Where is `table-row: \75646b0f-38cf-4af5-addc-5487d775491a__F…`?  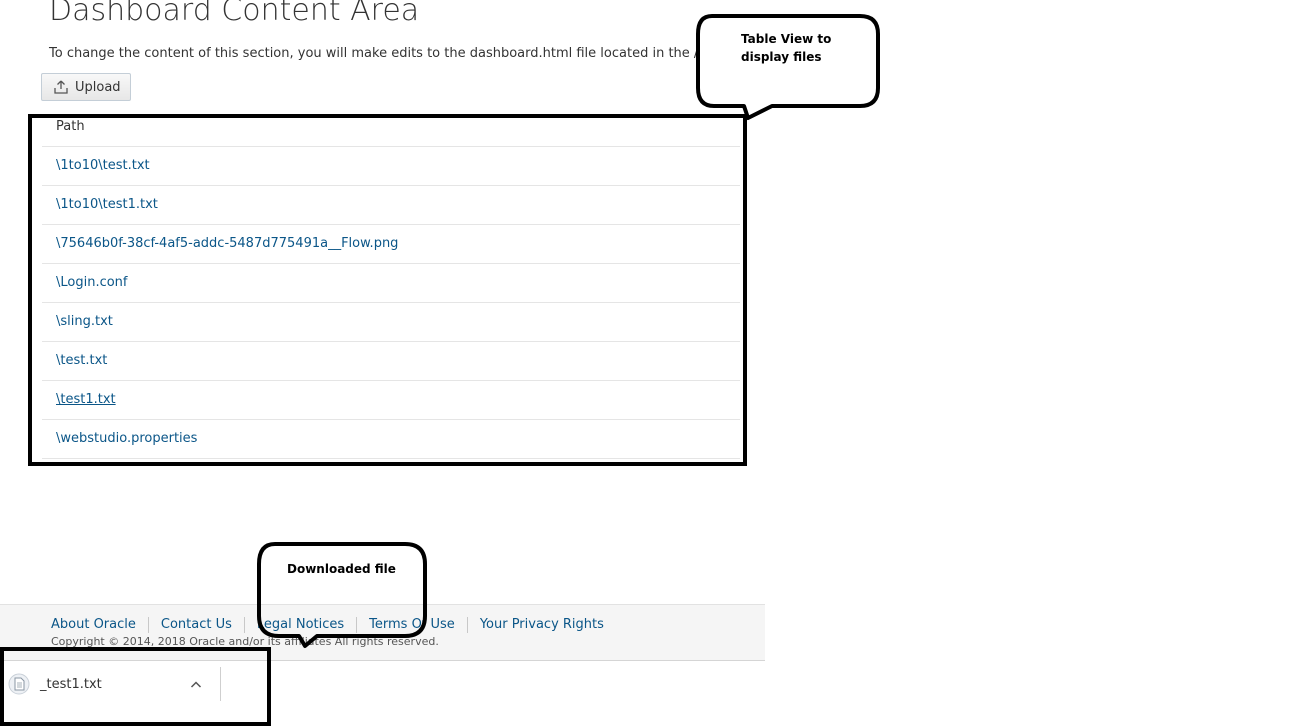
table-row: \75646b0f-38cf-4af5-addc-5487d775491a__F… is located at coordinates (391, 244).